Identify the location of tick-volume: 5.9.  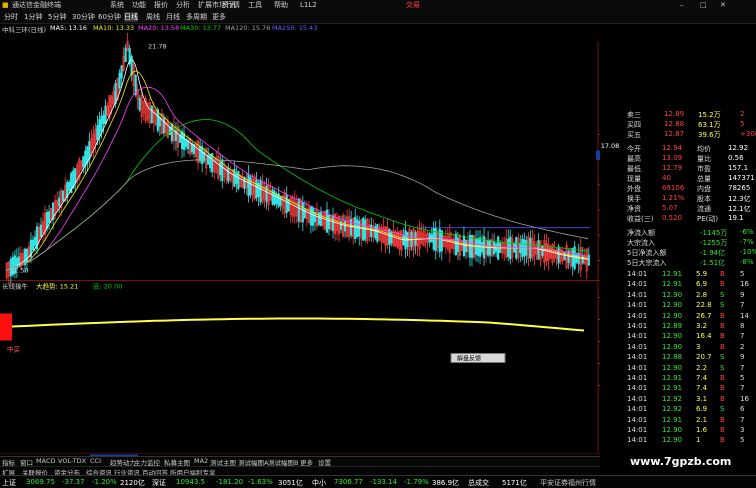
(702, 274).